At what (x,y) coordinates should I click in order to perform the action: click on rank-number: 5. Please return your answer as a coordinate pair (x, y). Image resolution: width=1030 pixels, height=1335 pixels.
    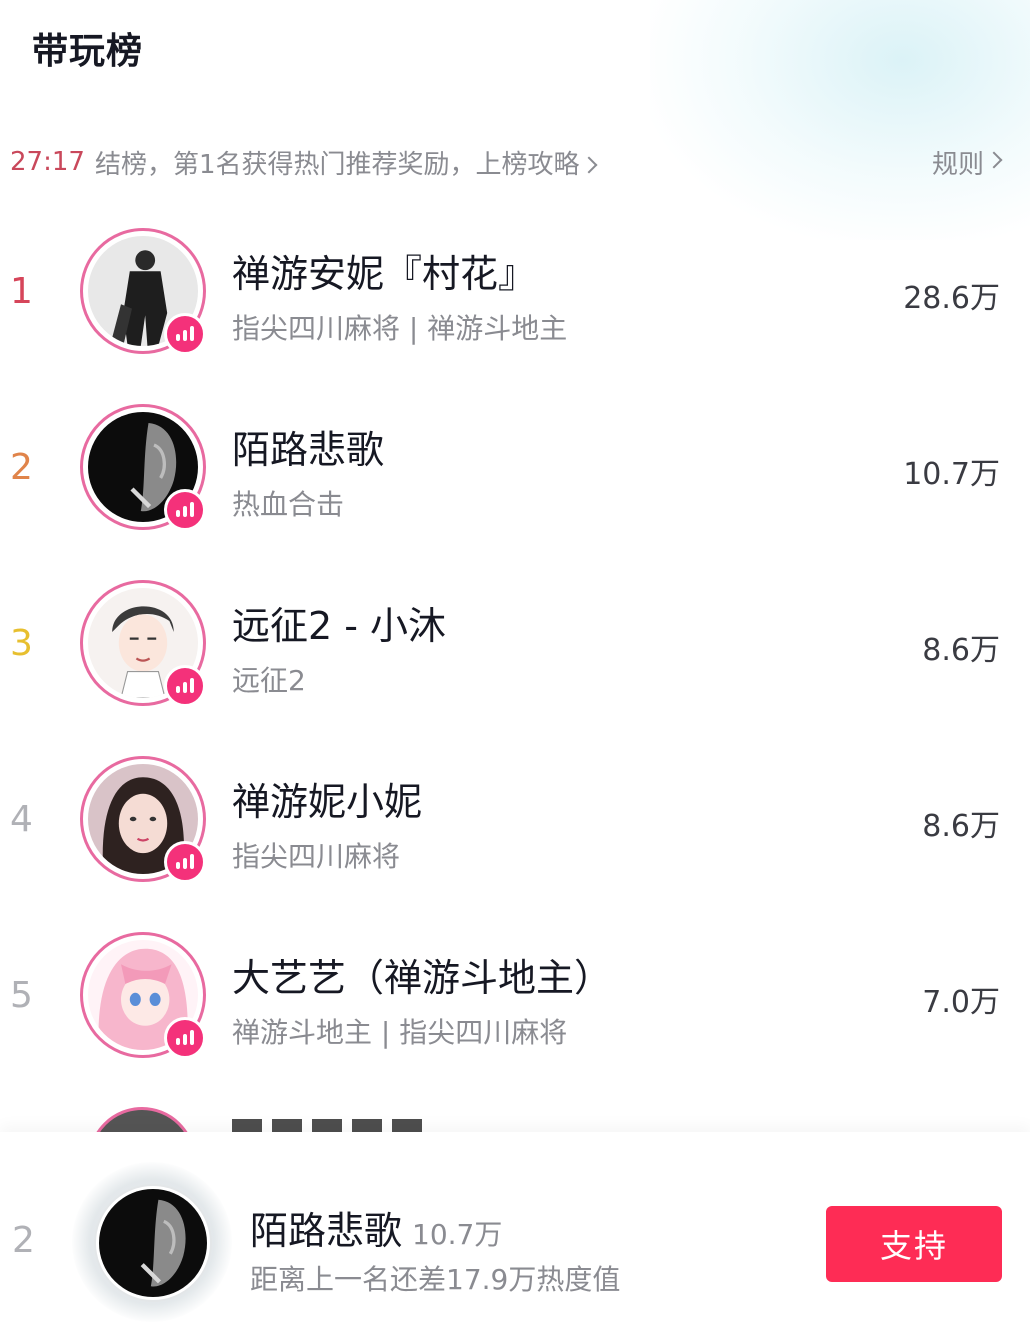
    Looking at the image, I should click on (21, 995).